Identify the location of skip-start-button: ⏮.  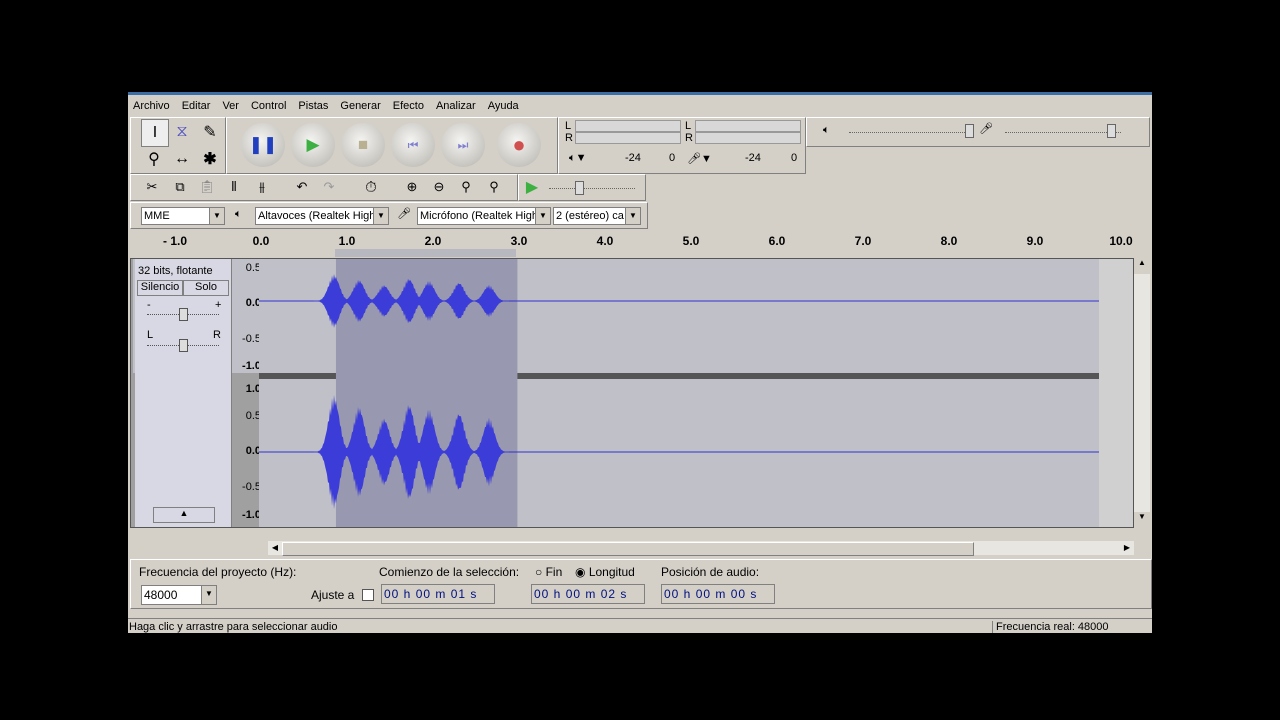
(413, 145).